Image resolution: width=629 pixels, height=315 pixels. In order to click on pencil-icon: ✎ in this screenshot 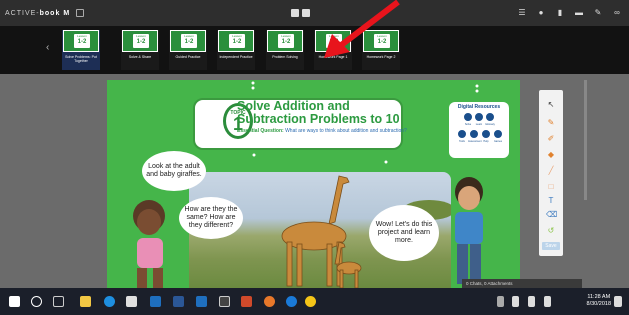, I will do `click(598, 12)`.